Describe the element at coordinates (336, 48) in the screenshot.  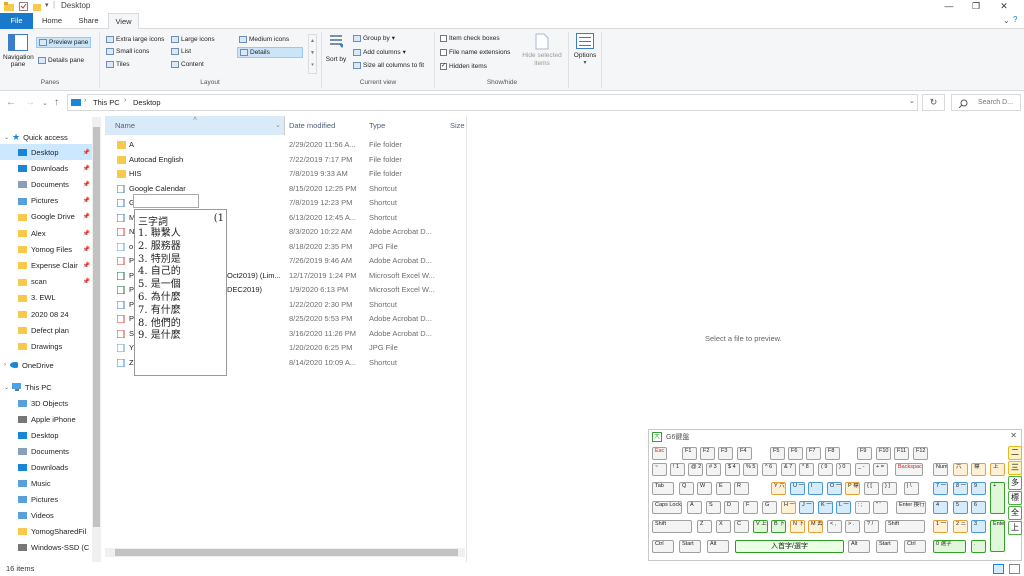
I see `sort-by-button: Sort by` at that location.